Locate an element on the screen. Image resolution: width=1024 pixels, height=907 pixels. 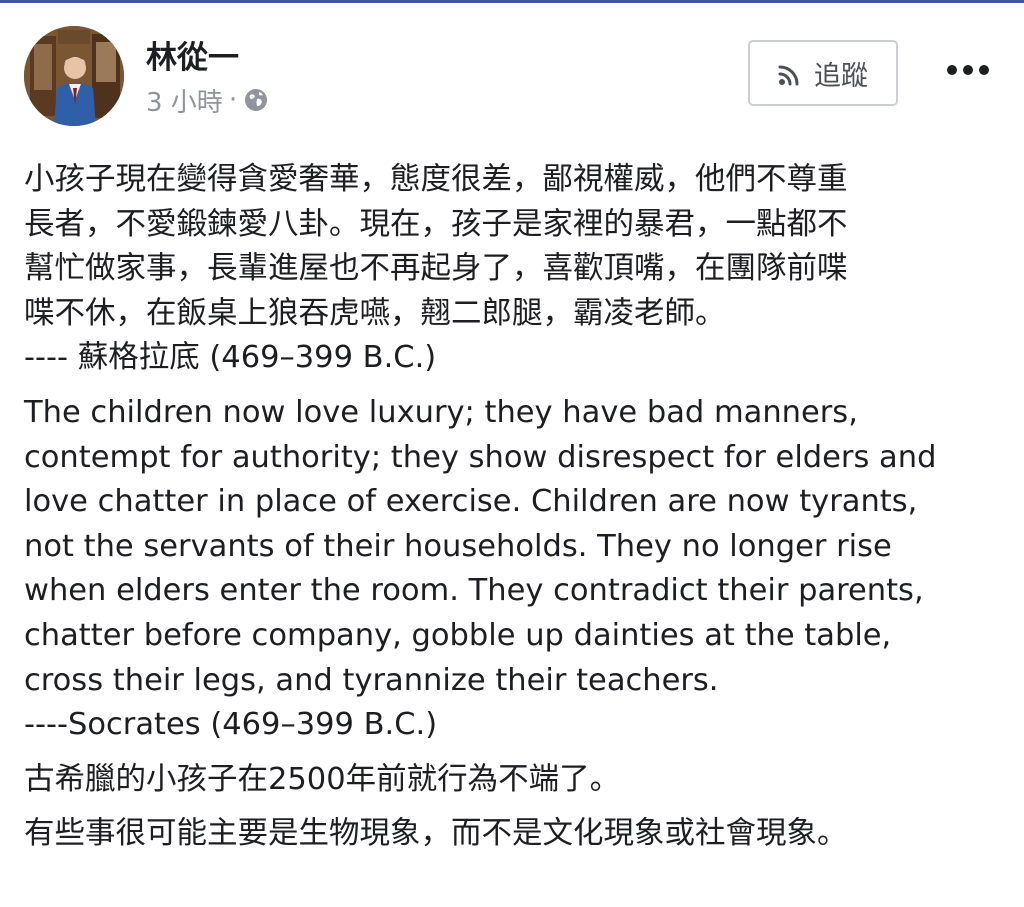
post-timestamp: 3 小時 is located at coordinates (184, 100).